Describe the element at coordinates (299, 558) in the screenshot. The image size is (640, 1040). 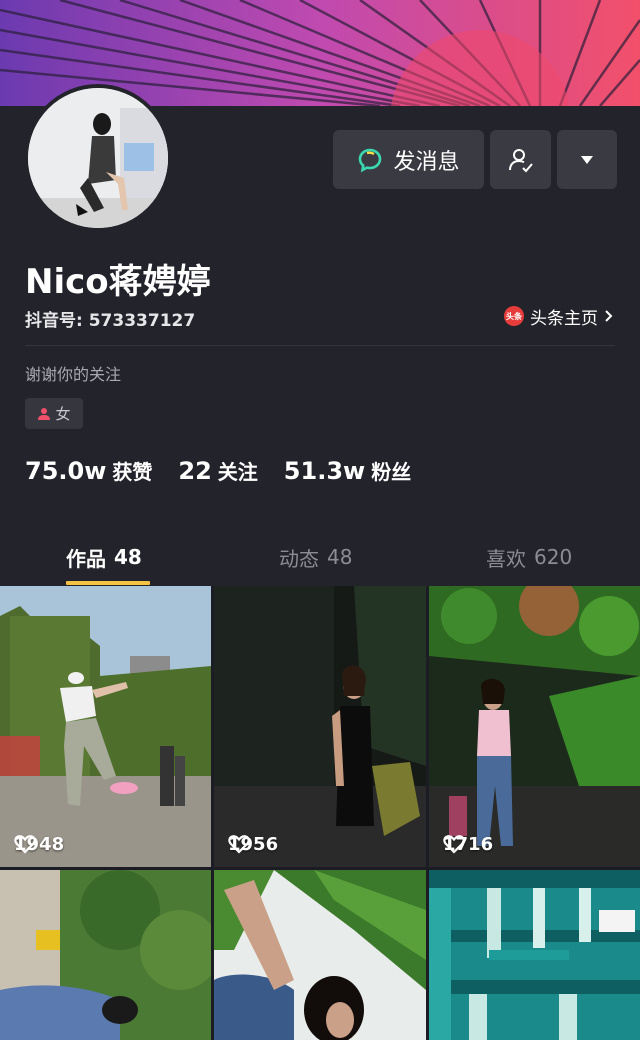
I see `tab-label: 动态` at that location.